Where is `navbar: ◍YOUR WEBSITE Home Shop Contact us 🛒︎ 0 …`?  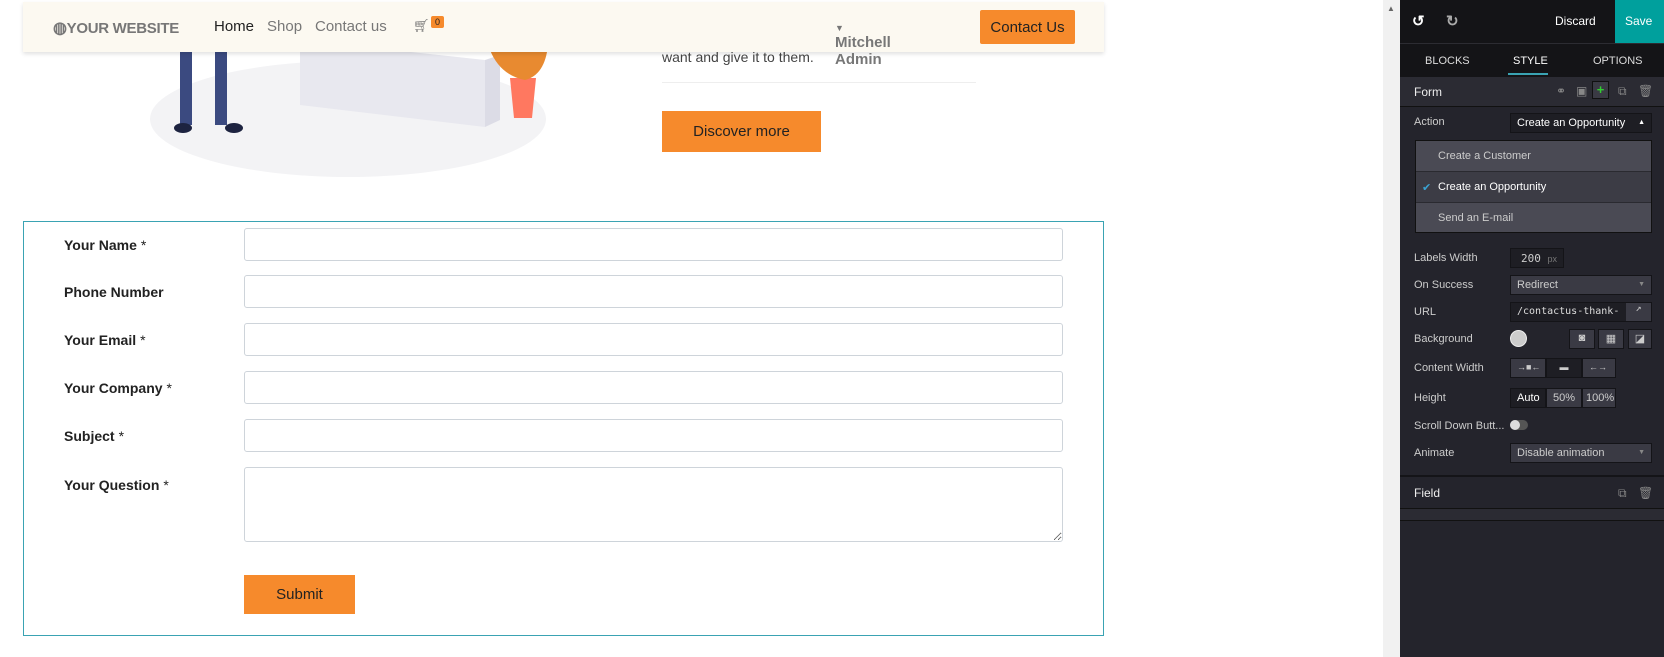
navbar: ◍YOUR WEBSITE Home Shop Contact us 🛒︎ 0 … is located at coordinates (563, 35).